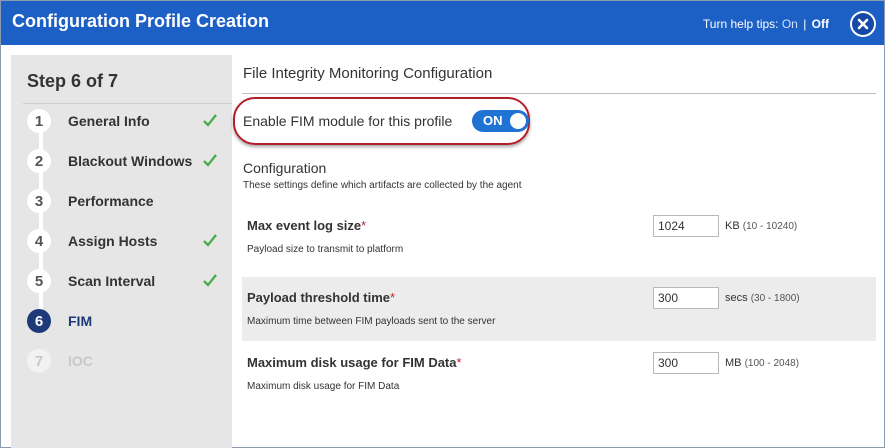 This screenshot has height=448, width=885. I want to click on close-icon, so click(863, 24).